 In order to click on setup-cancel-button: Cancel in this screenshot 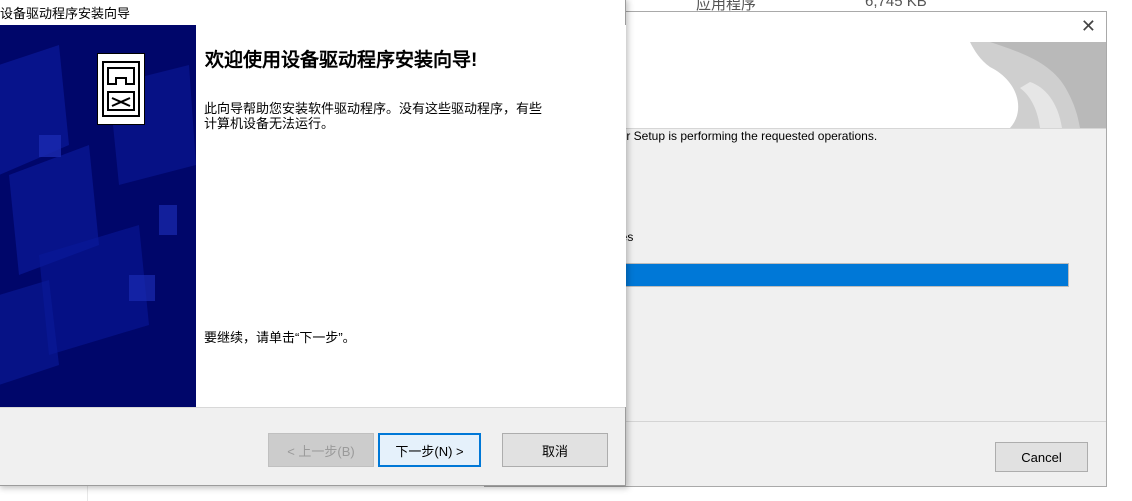, I will do `click(1041, 457)`.